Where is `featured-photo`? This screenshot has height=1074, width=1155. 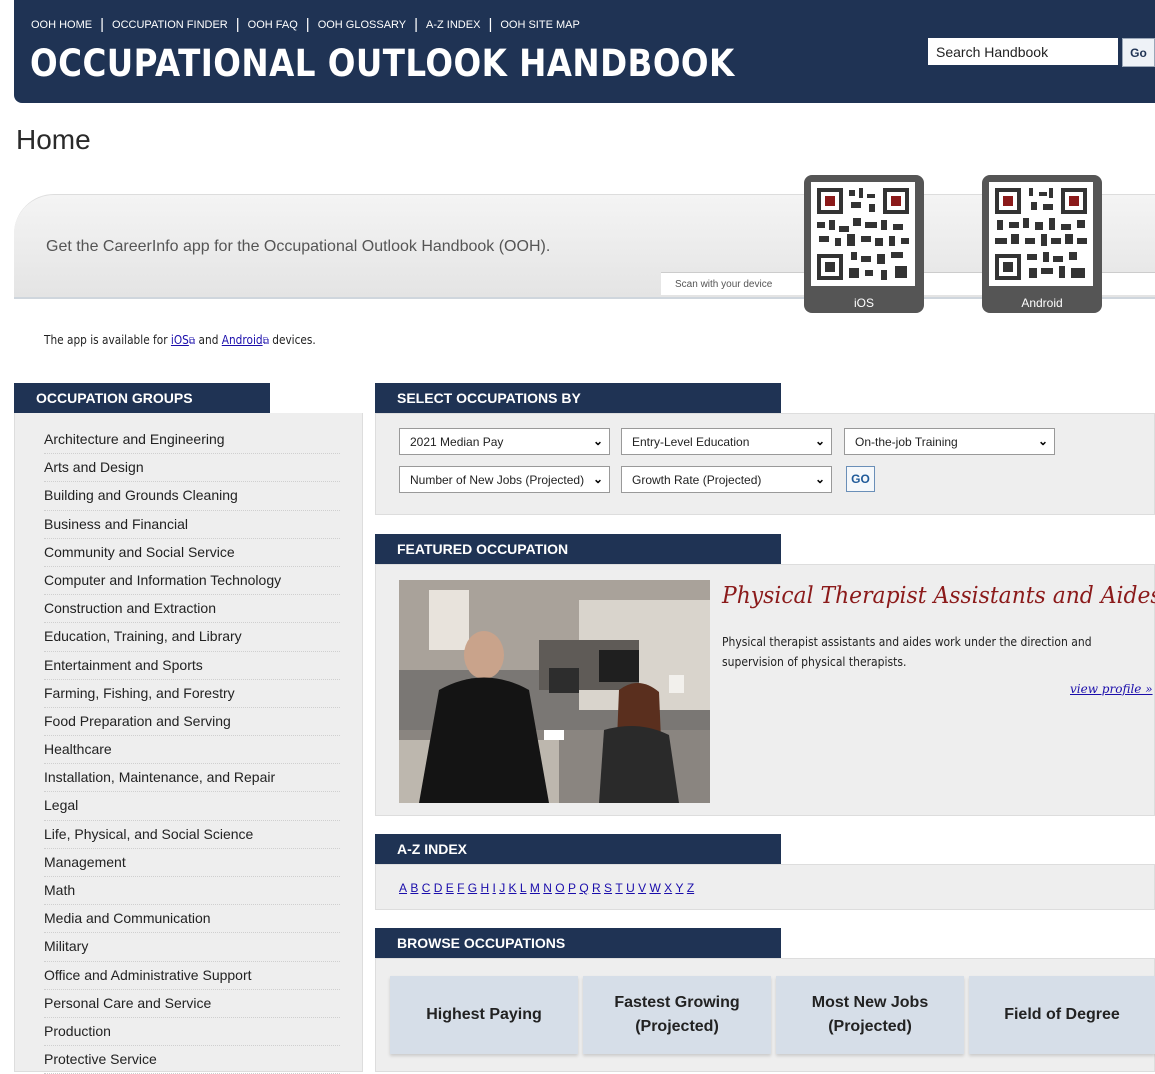
featured-photo is located at coordinates (554, 691).